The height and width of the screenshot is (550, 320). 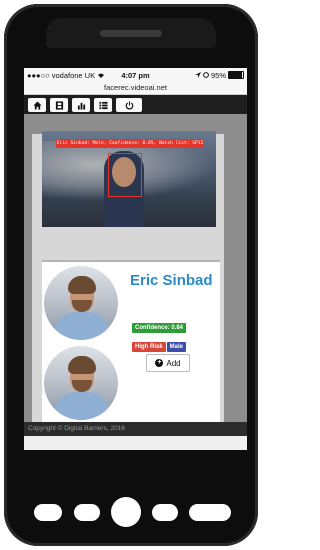 What do you see at coordinates (176, 335) in the screenshot?
I see `match-badges: Confidence: 0.84 High Risk Male` at bounding box center [176, 335].